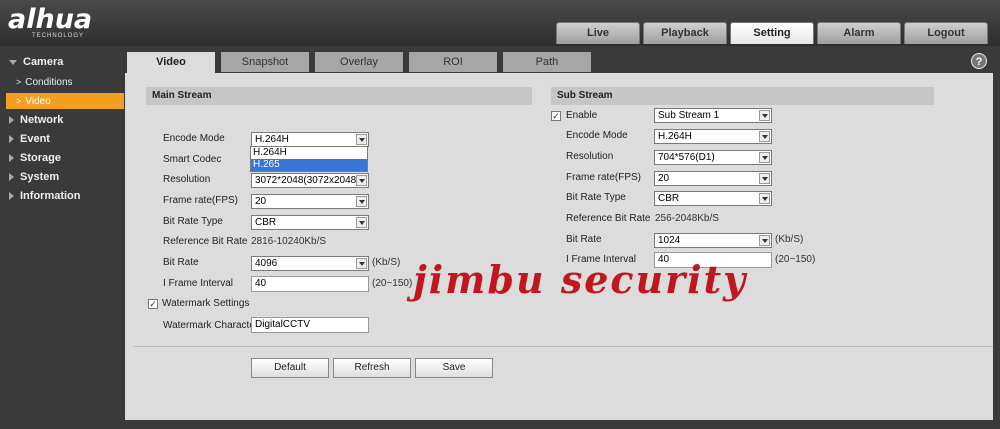 This screenshot has width=1000, height=429. What do you see at coordinates (62, 139) in the screenshot?
I see `sidebar-item-event: Event` at bounding box center [62, 139].